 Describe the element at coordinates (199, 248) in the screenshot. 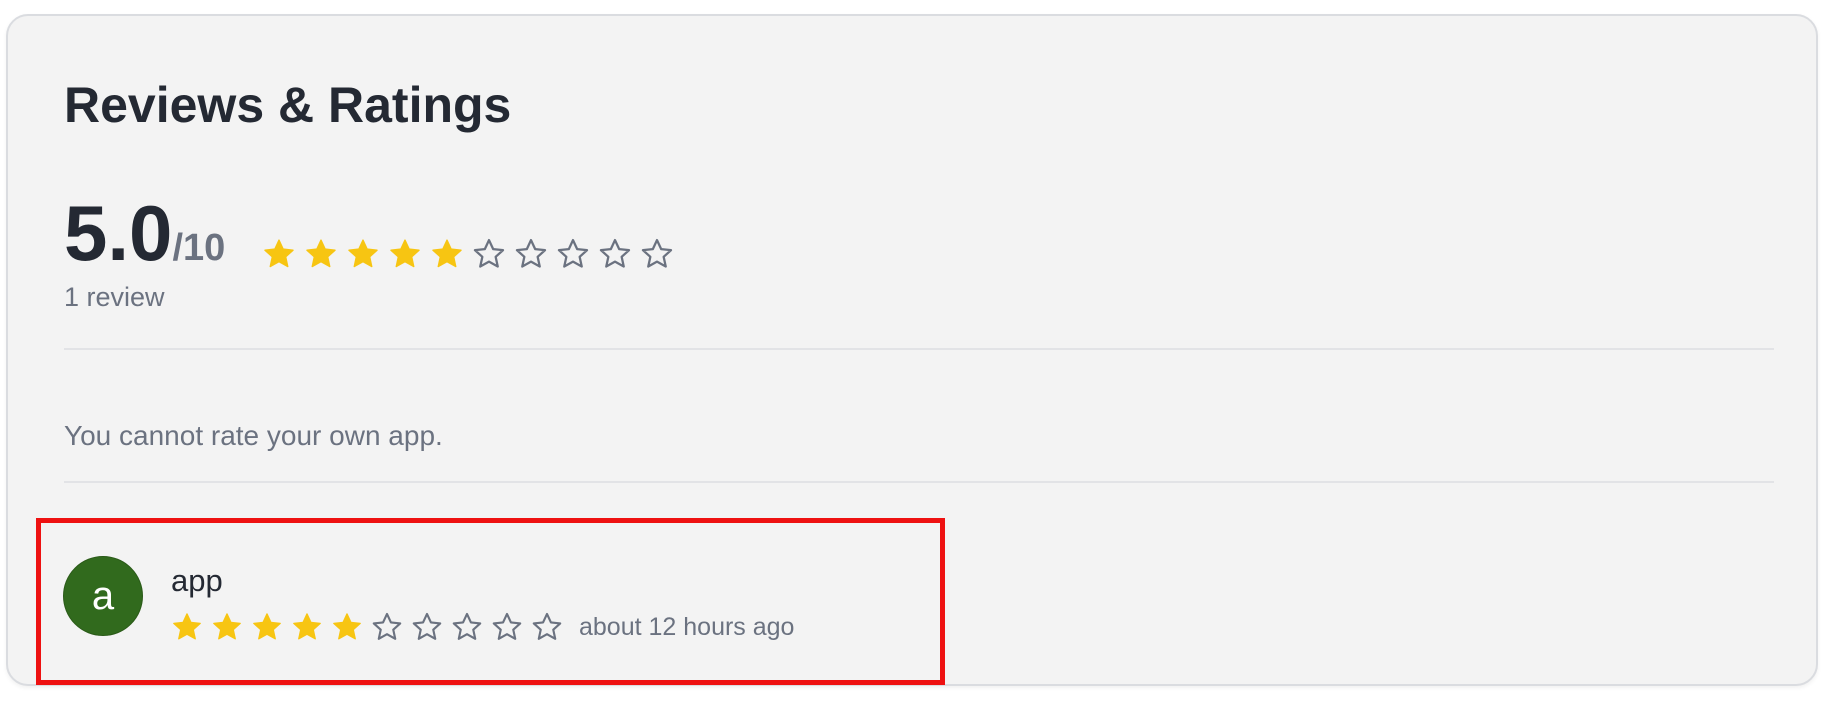

I see `score-max: /10` at that location.